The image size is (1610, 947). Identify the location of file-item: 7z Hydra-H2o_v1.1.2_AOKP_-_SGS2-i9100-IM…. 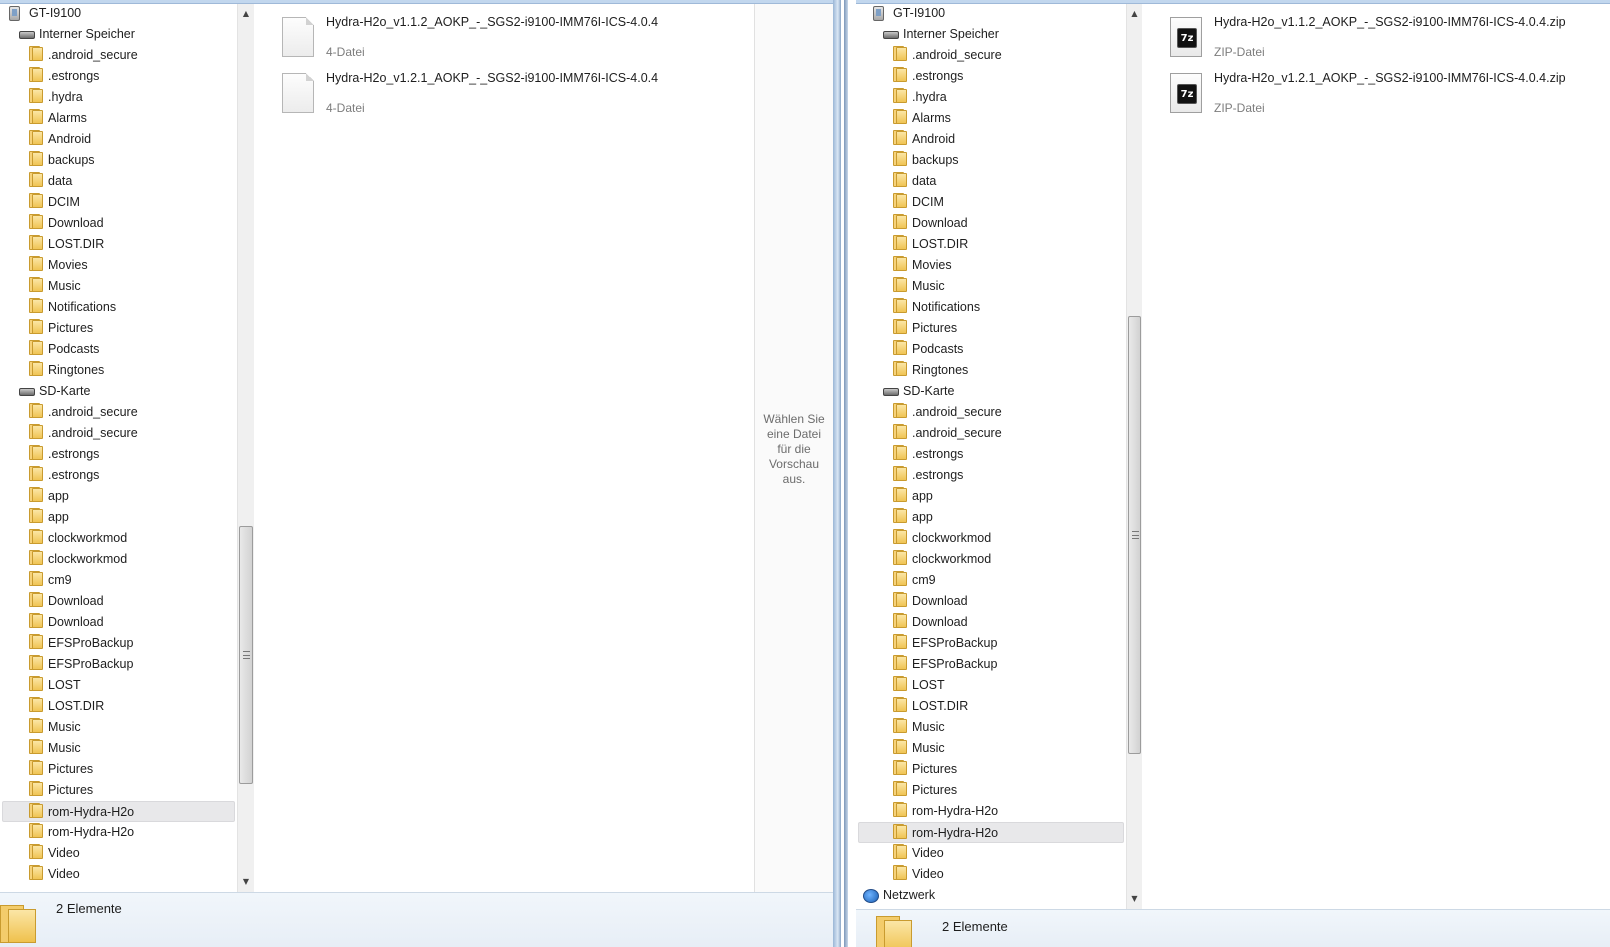
(1380, 40).